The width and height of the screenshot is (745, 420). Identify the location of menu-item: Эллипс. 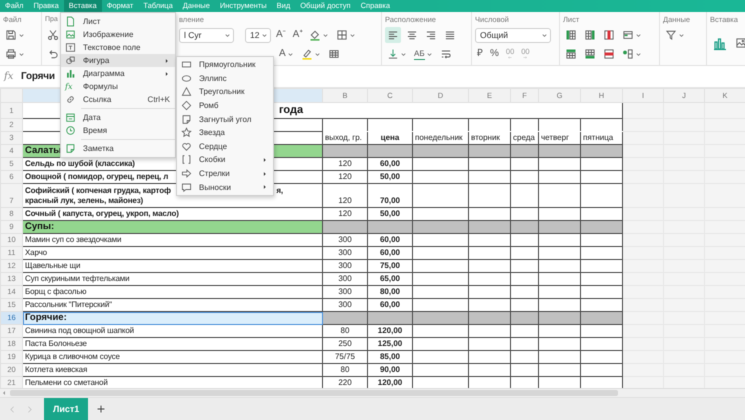
(225, 79).